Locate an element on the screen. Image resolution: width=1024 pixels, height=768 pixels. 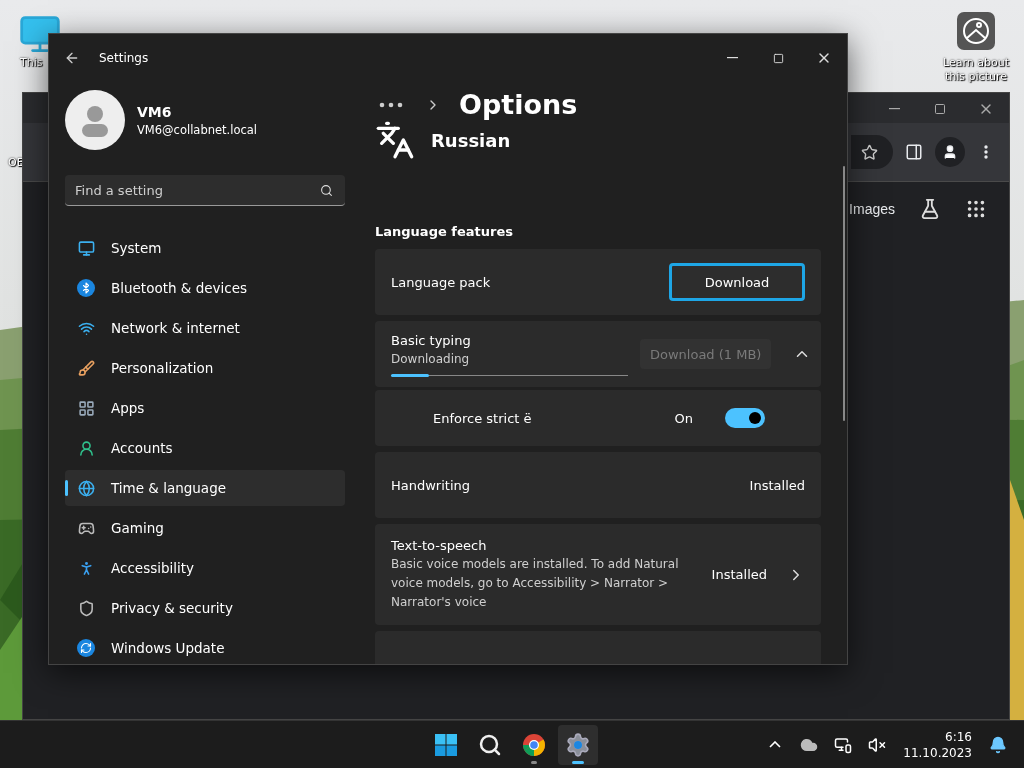
bell-icon is located at coordinates (998, 744).